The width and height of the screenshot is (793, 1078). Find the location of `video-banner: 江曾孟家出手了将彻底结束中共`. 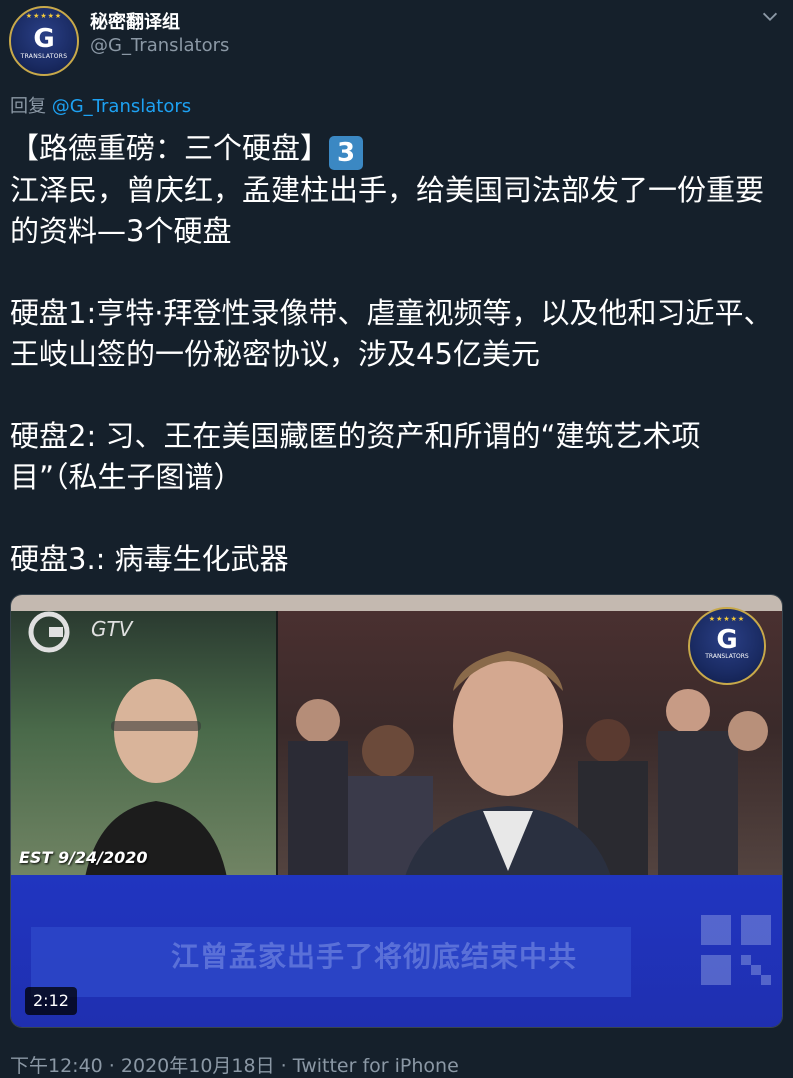

video-banner: 江曾孟家出手了将彻底结束中共 is located at coordinates (396, 951).